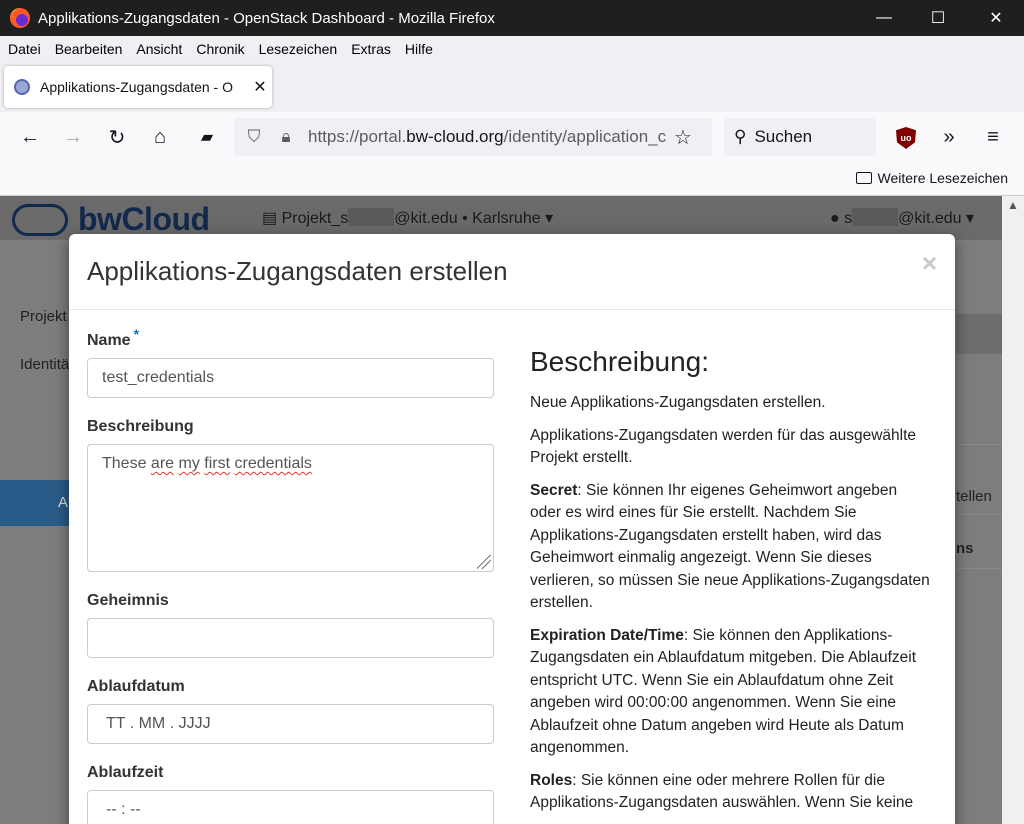 The image size is (1024, 824). I want to click on sidebar-identity: Identitä, so click(44, 364).